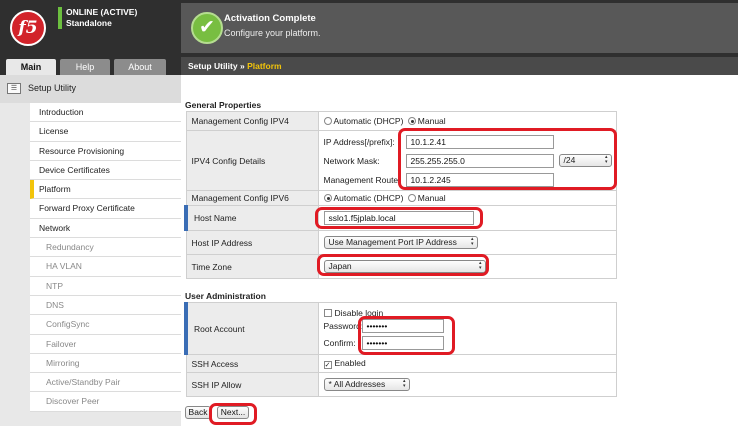  What do you see at coordinates (431, 198) in the screenshot?
I see `mgmt-ipv6-manual-label: Manual` at bounding box center [431, 198].